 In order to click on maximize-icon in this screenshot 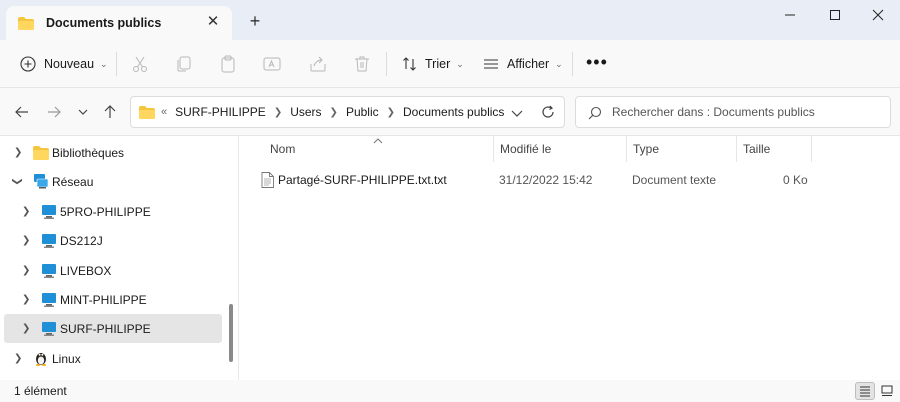, I will do `click(835, 17)`.